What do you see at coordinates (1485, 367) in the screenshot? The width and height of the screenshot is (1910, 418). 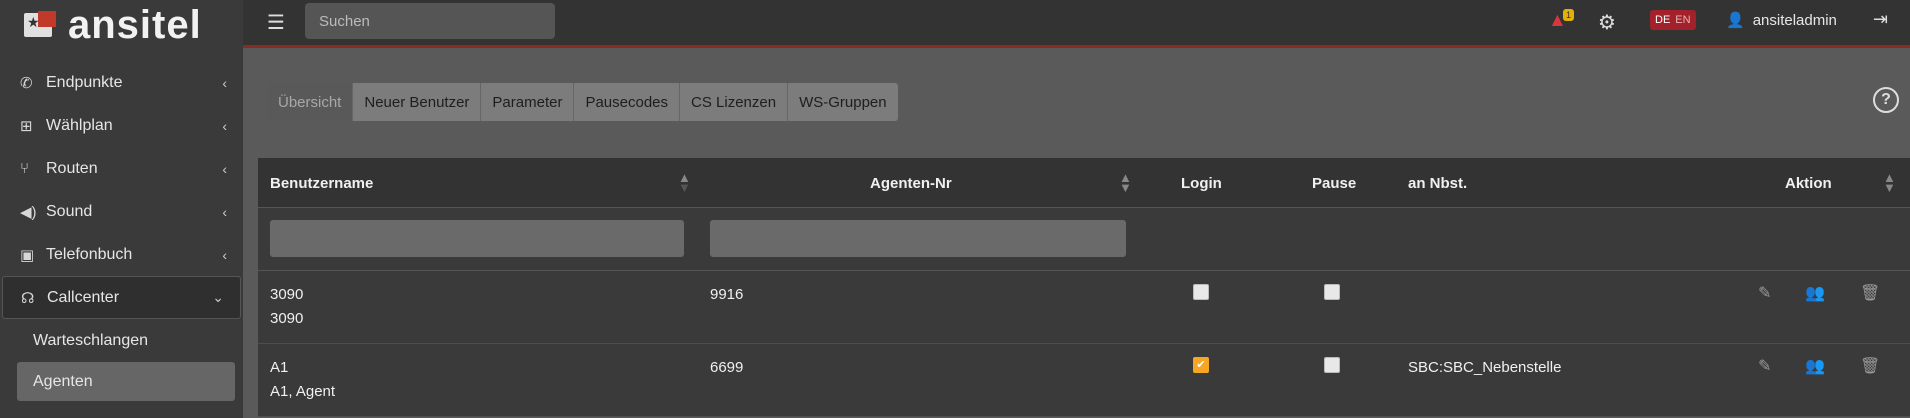 I see `cell-ext: SBC:SBC_Nebenstelle` at bounding box center [1485, 367].